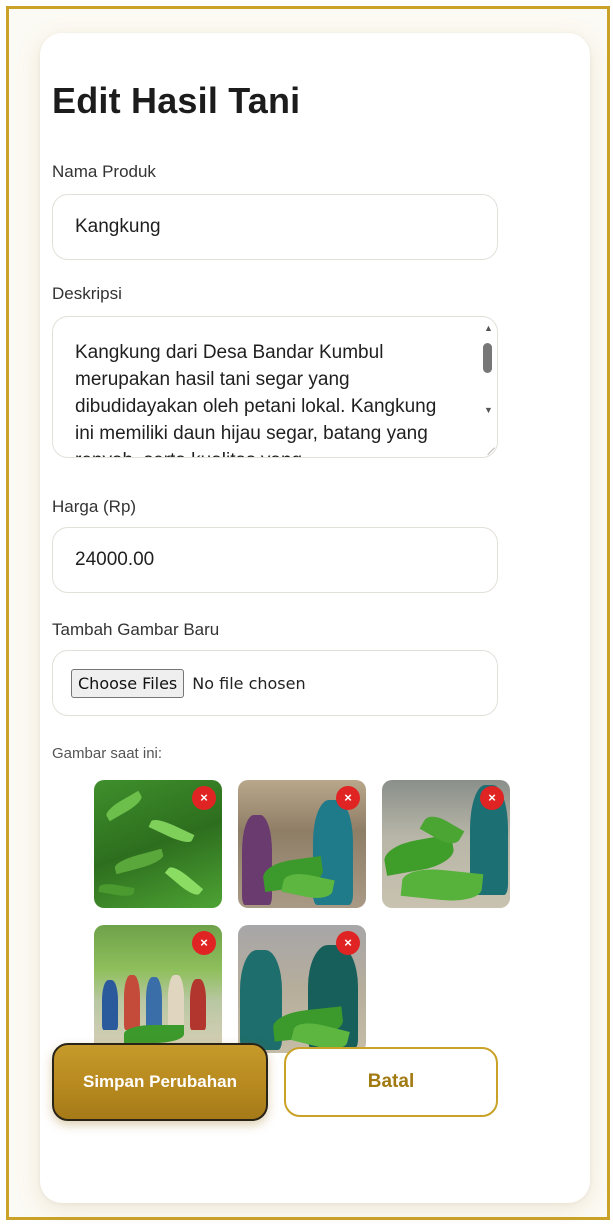 The image size is (613, 1224). What do you see at coordinates (348, 943) in the screenshot?
I see `delete-image-5-button: ×` at bounding box center [348, 943].